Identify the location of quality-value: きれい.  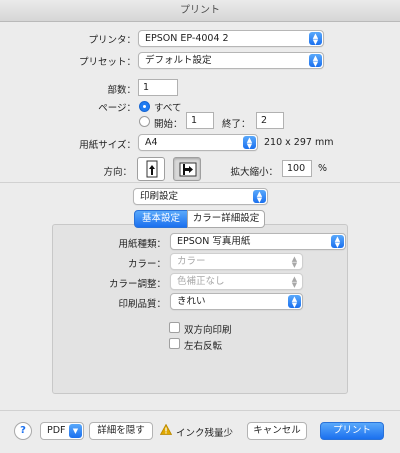
(191, 301).